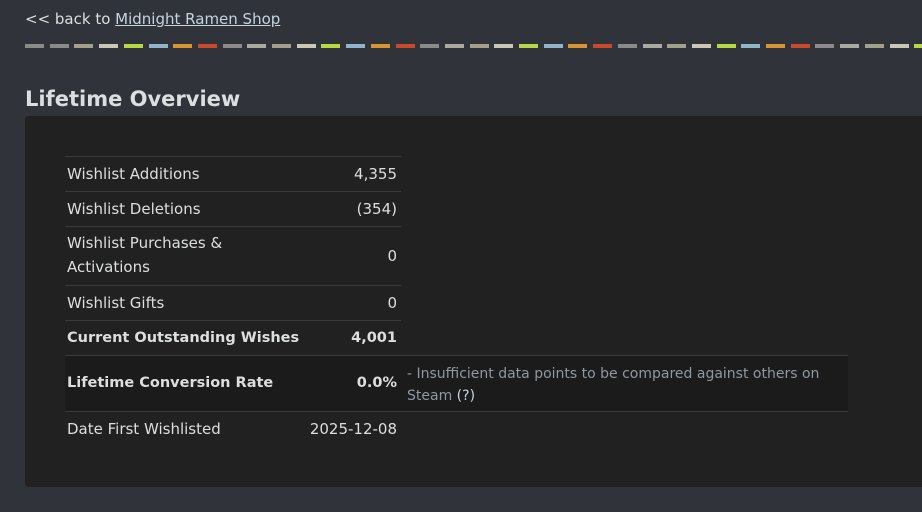 Image resolution: width=922 pixels, height=512 pixels. I want to click on date-first-wishlisted-label: Date First Wishlisted, so click(144, 429).